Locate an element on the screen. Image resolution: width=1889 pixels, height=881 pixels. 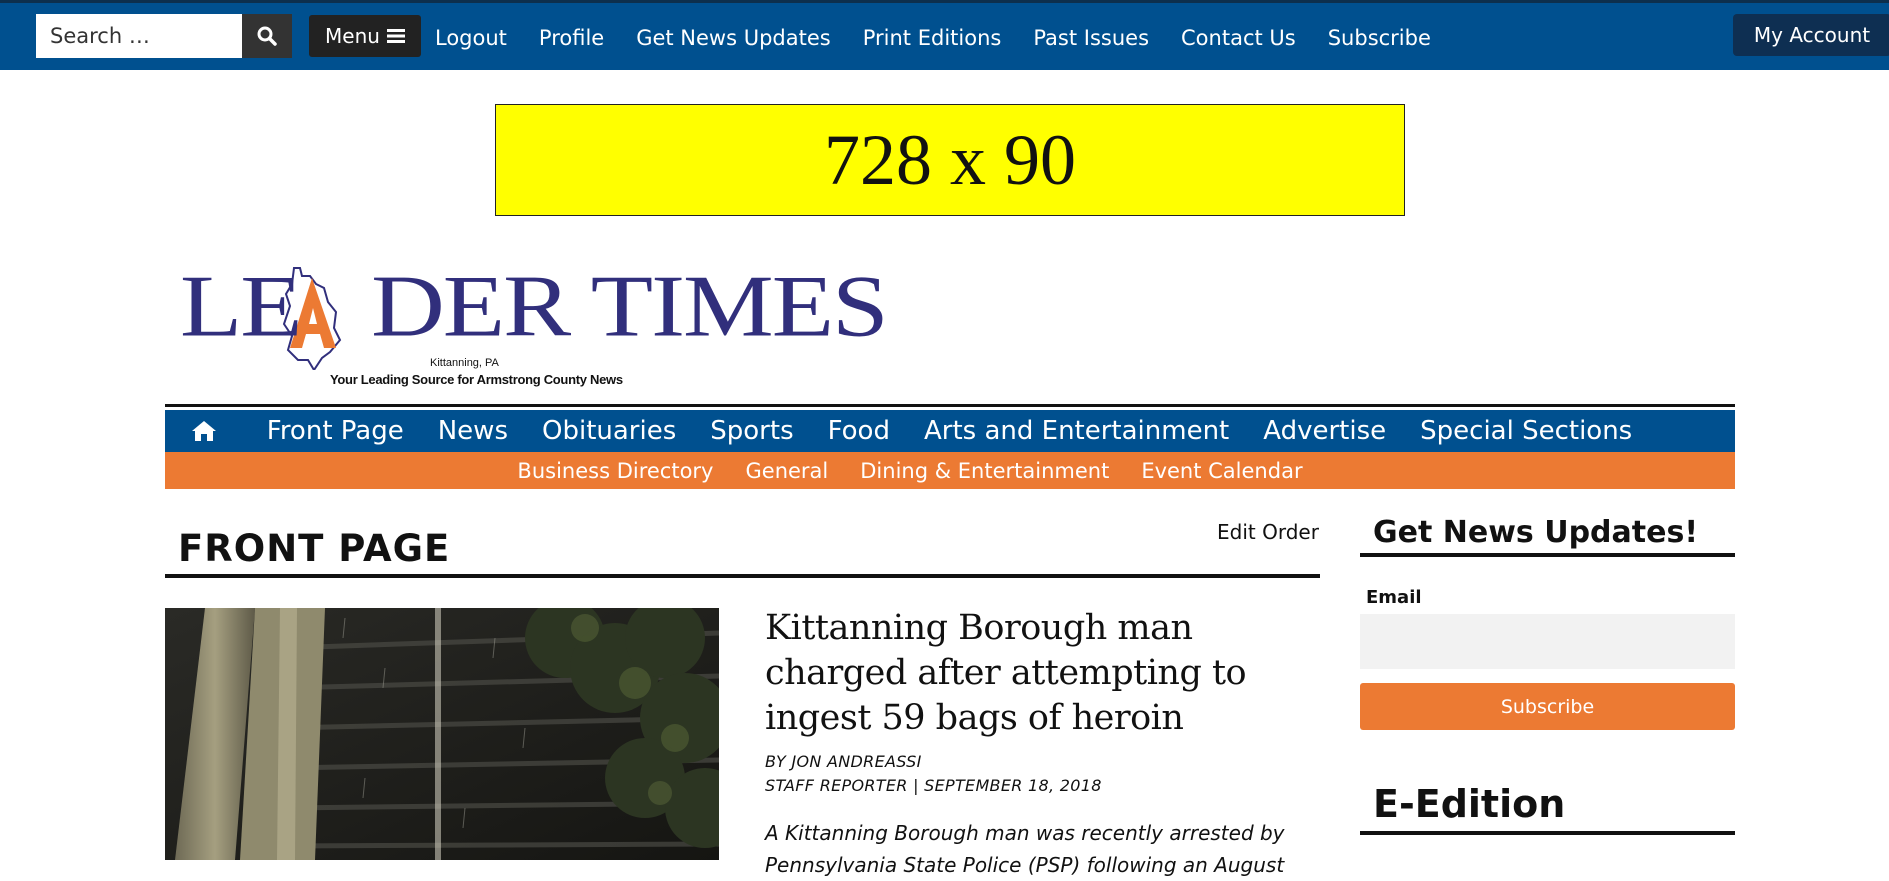
subnav-dining-entertainment: Dining & Entertainment is located at coordinates (984, 471).